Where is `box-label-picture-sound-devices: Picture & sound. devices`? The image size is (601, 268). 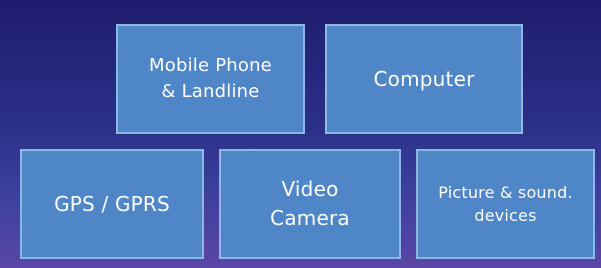 box-label-picture-sound-devices: Picture & sound. devices is located at coordinates (505, 203).